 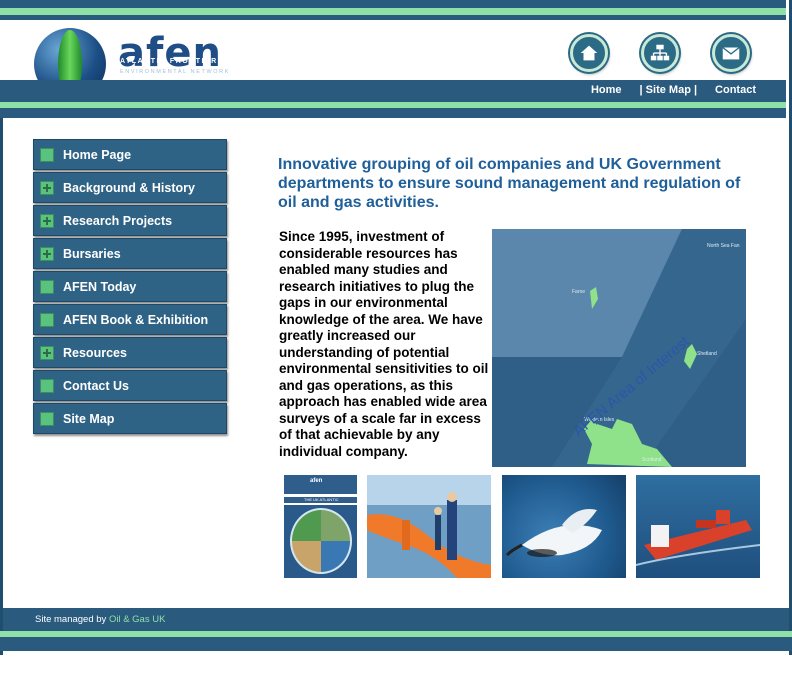 I want to click on book-cover-header: afen, so click(x=320, y=484).